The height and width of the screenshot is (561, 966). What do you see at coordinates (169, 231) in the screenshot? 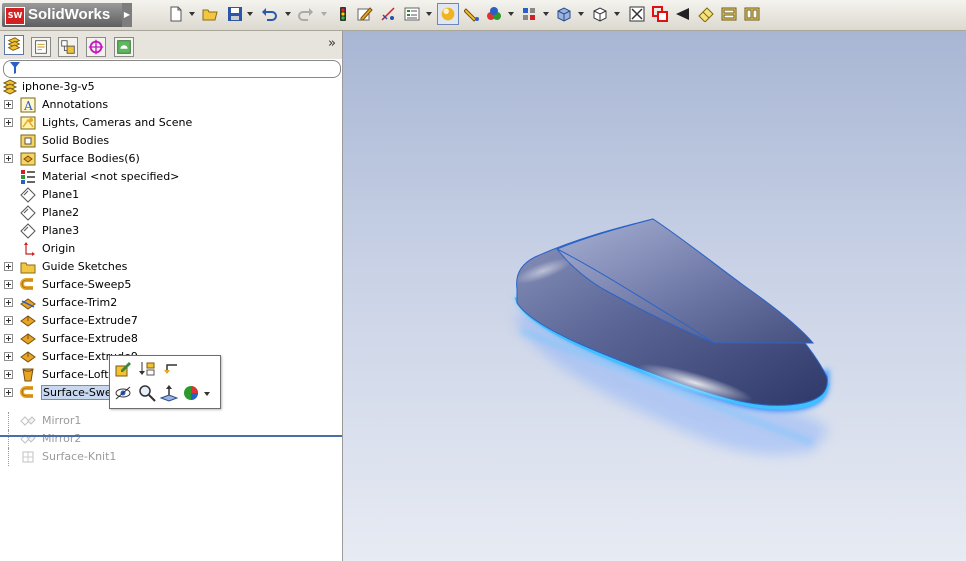
I see `tree-item: Plane3` at bounding box center [169, 231].